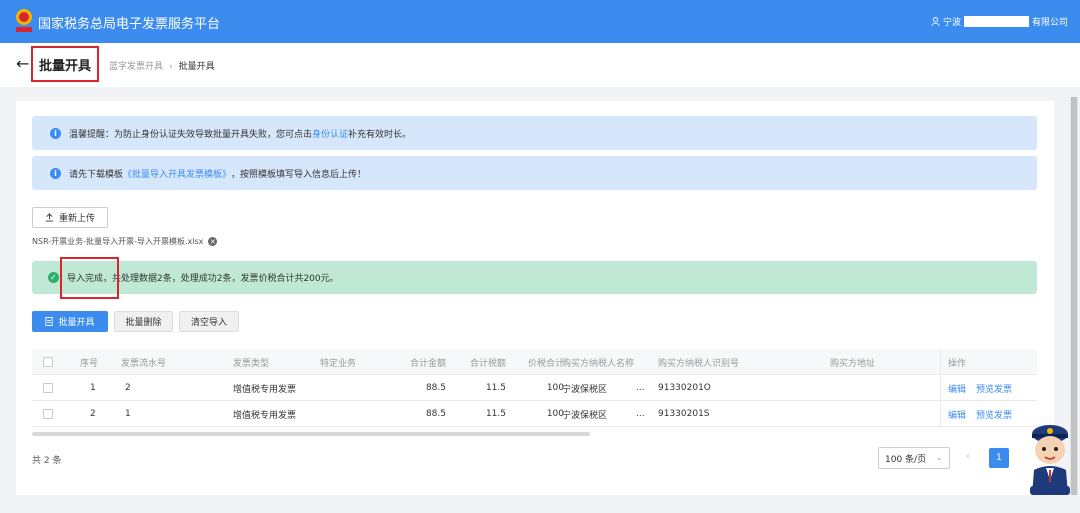  Describe the element at coordinates (213, 241) in the screenshot. I see `remove-file-icon: ✕` at that location.